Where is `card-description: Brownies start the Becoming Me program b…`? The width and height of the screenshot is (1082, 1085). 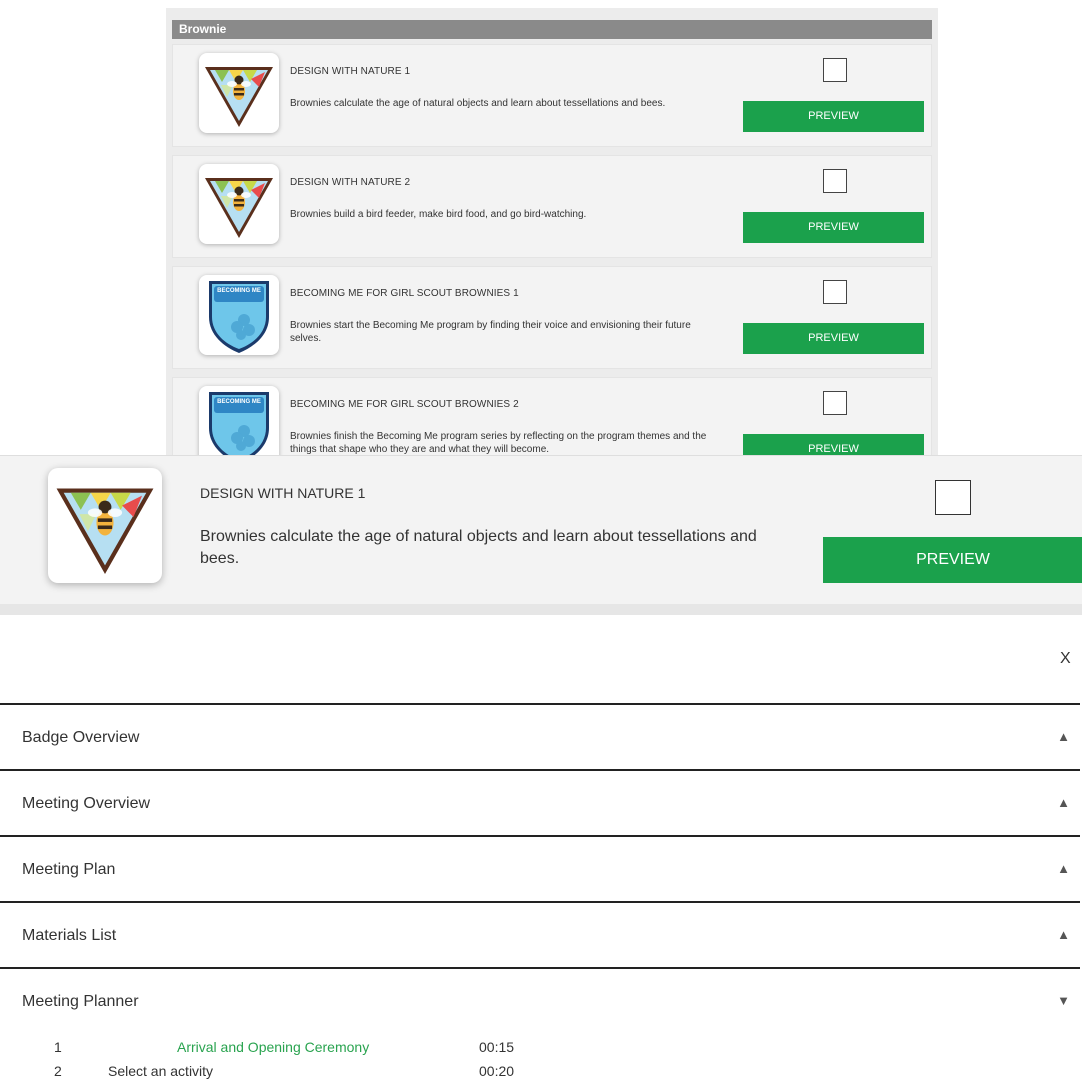
card-description: Brownies start the Becoming Me program b… is located at coordinates (490, 332).